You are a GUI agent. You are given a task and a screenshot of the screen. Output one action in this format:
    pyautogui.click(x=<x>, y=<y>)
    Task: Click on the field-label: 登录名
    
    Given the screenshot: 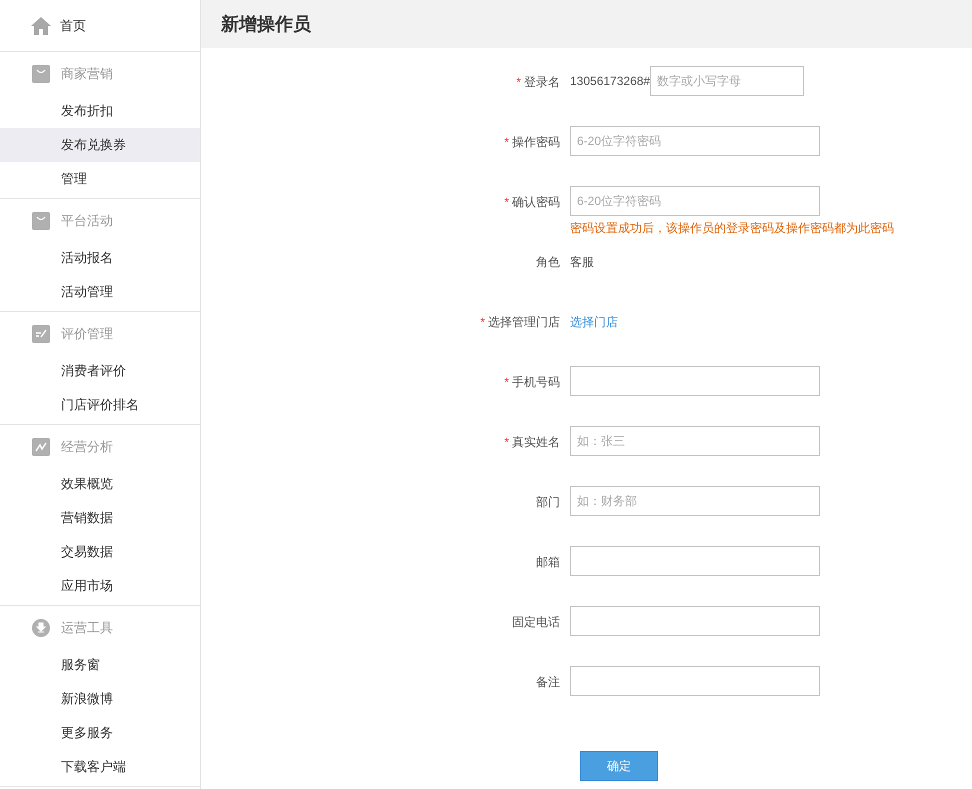 What is the action you would take?
    pyautogui.click(x=542, y=82)
    